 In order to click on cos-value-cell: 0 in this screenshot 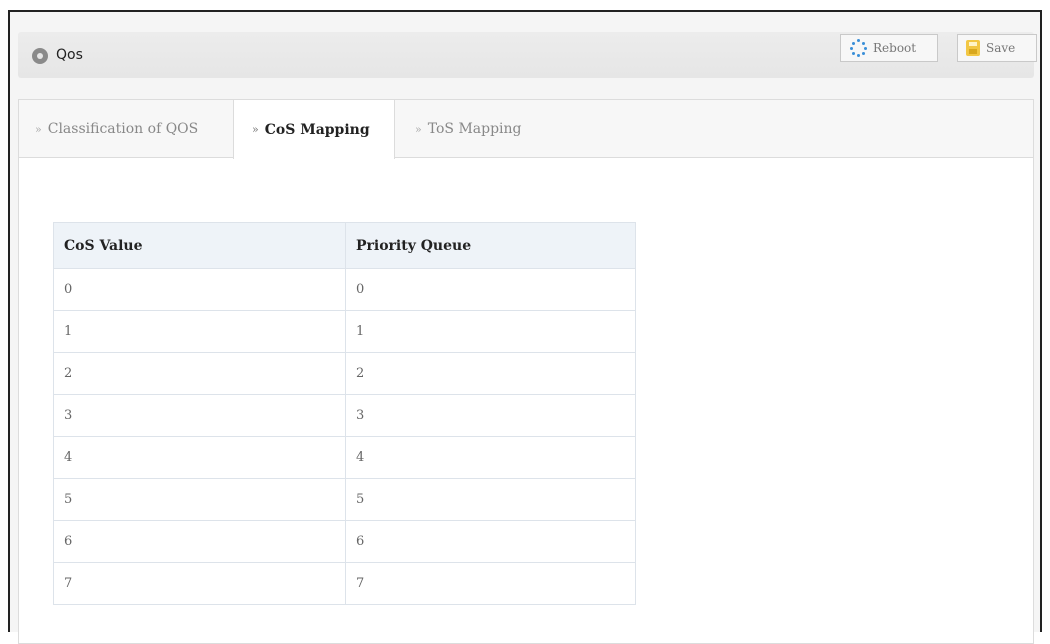, I will do `click(199, 289)`.